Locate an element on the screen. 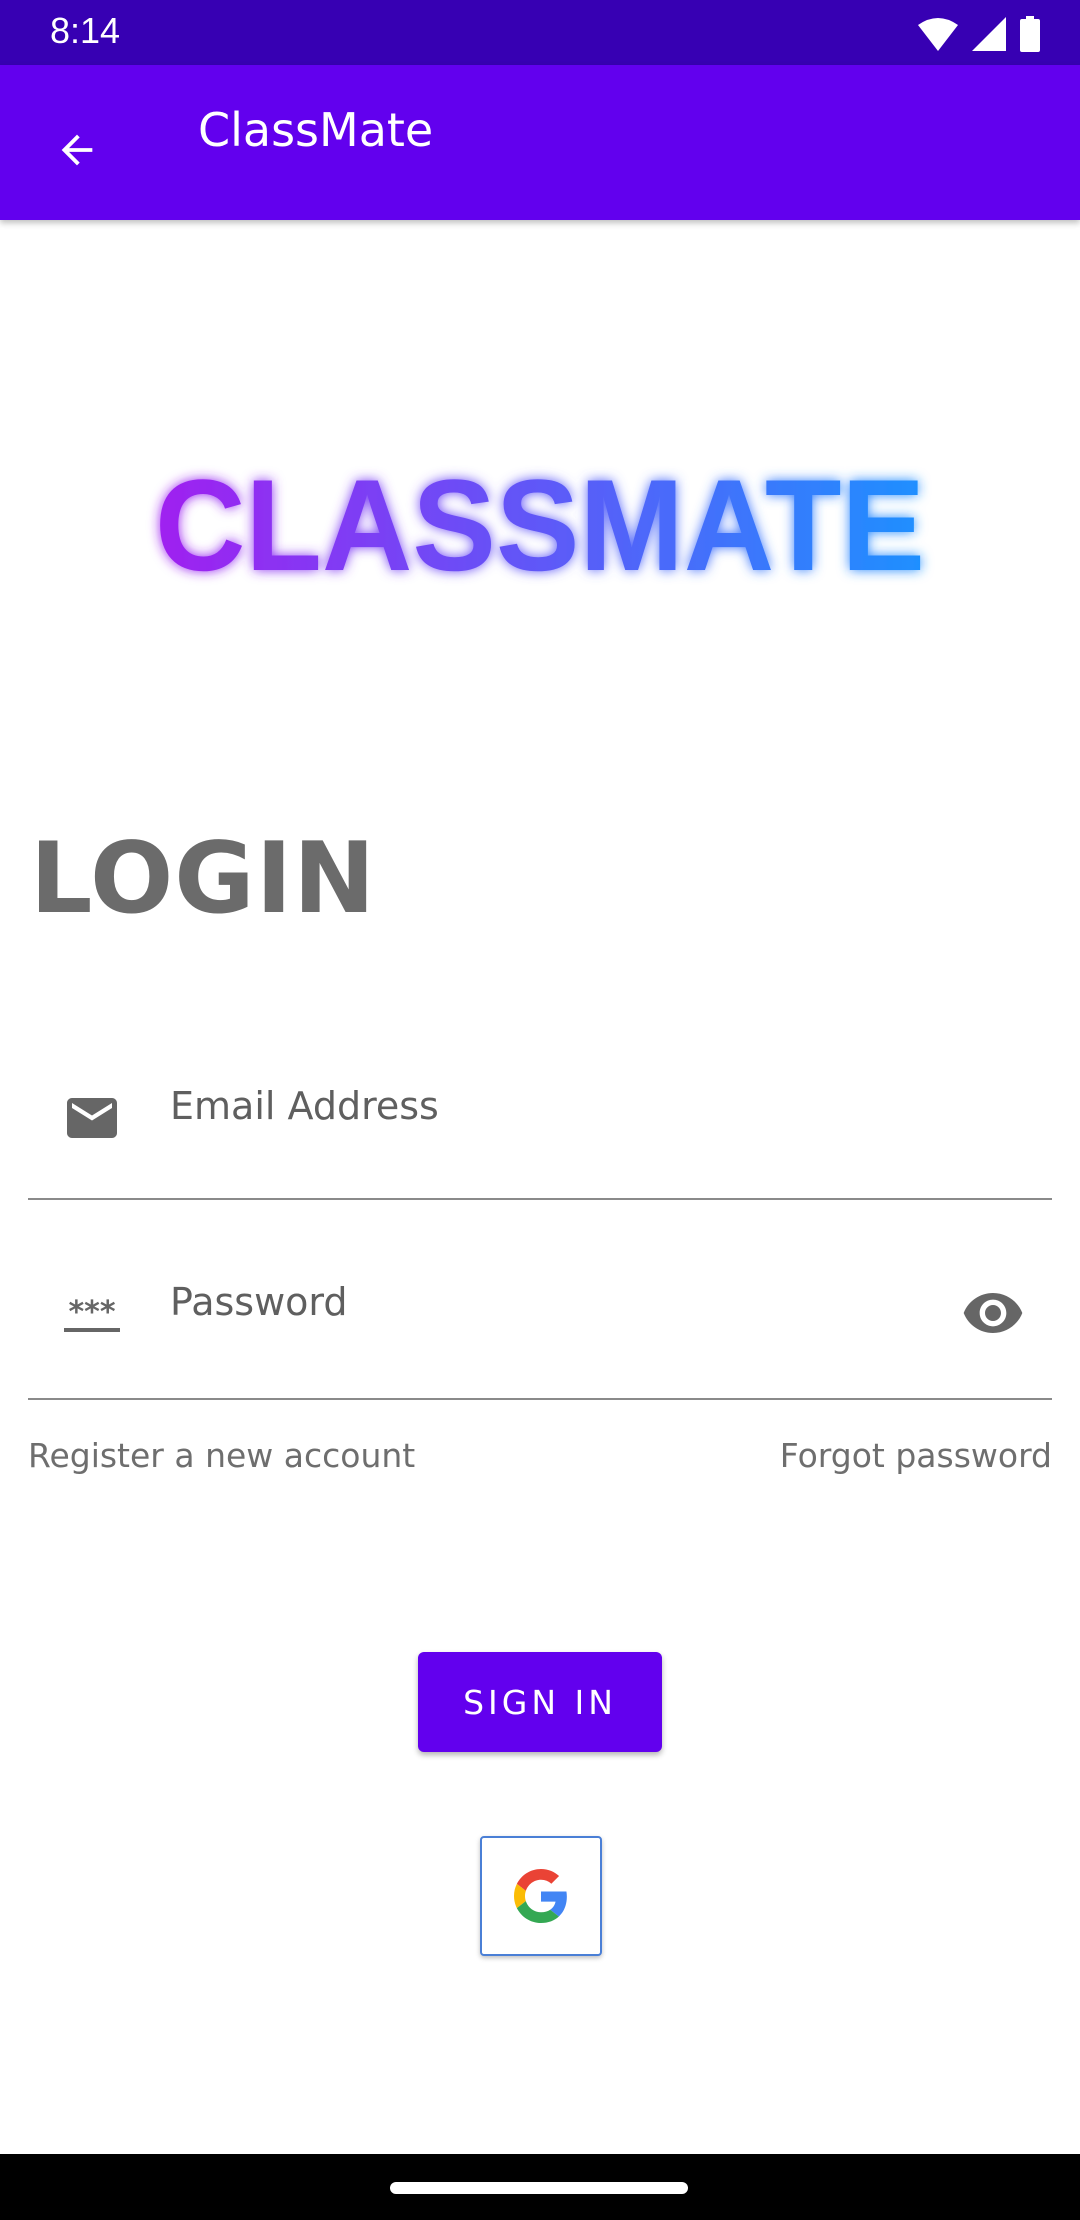 The width and height of the screenshot is (1080, 2220). status-time: 8:14 is located at coordinates (85, 30).